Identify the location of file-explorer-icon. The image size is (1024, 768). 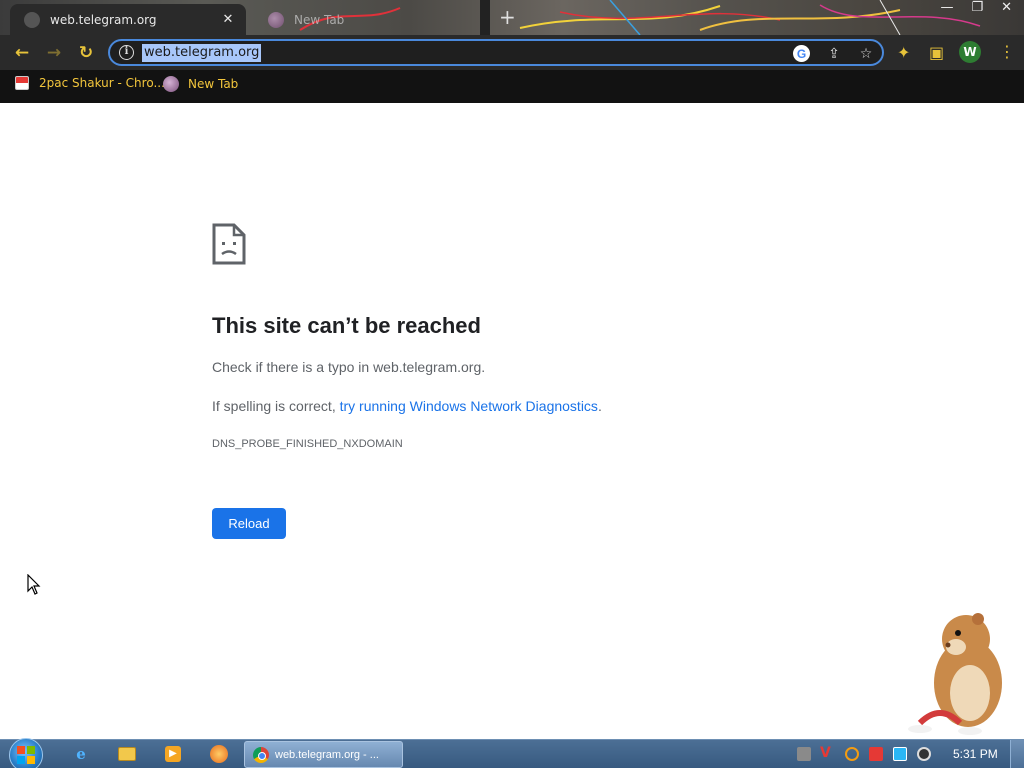
(127, 754).